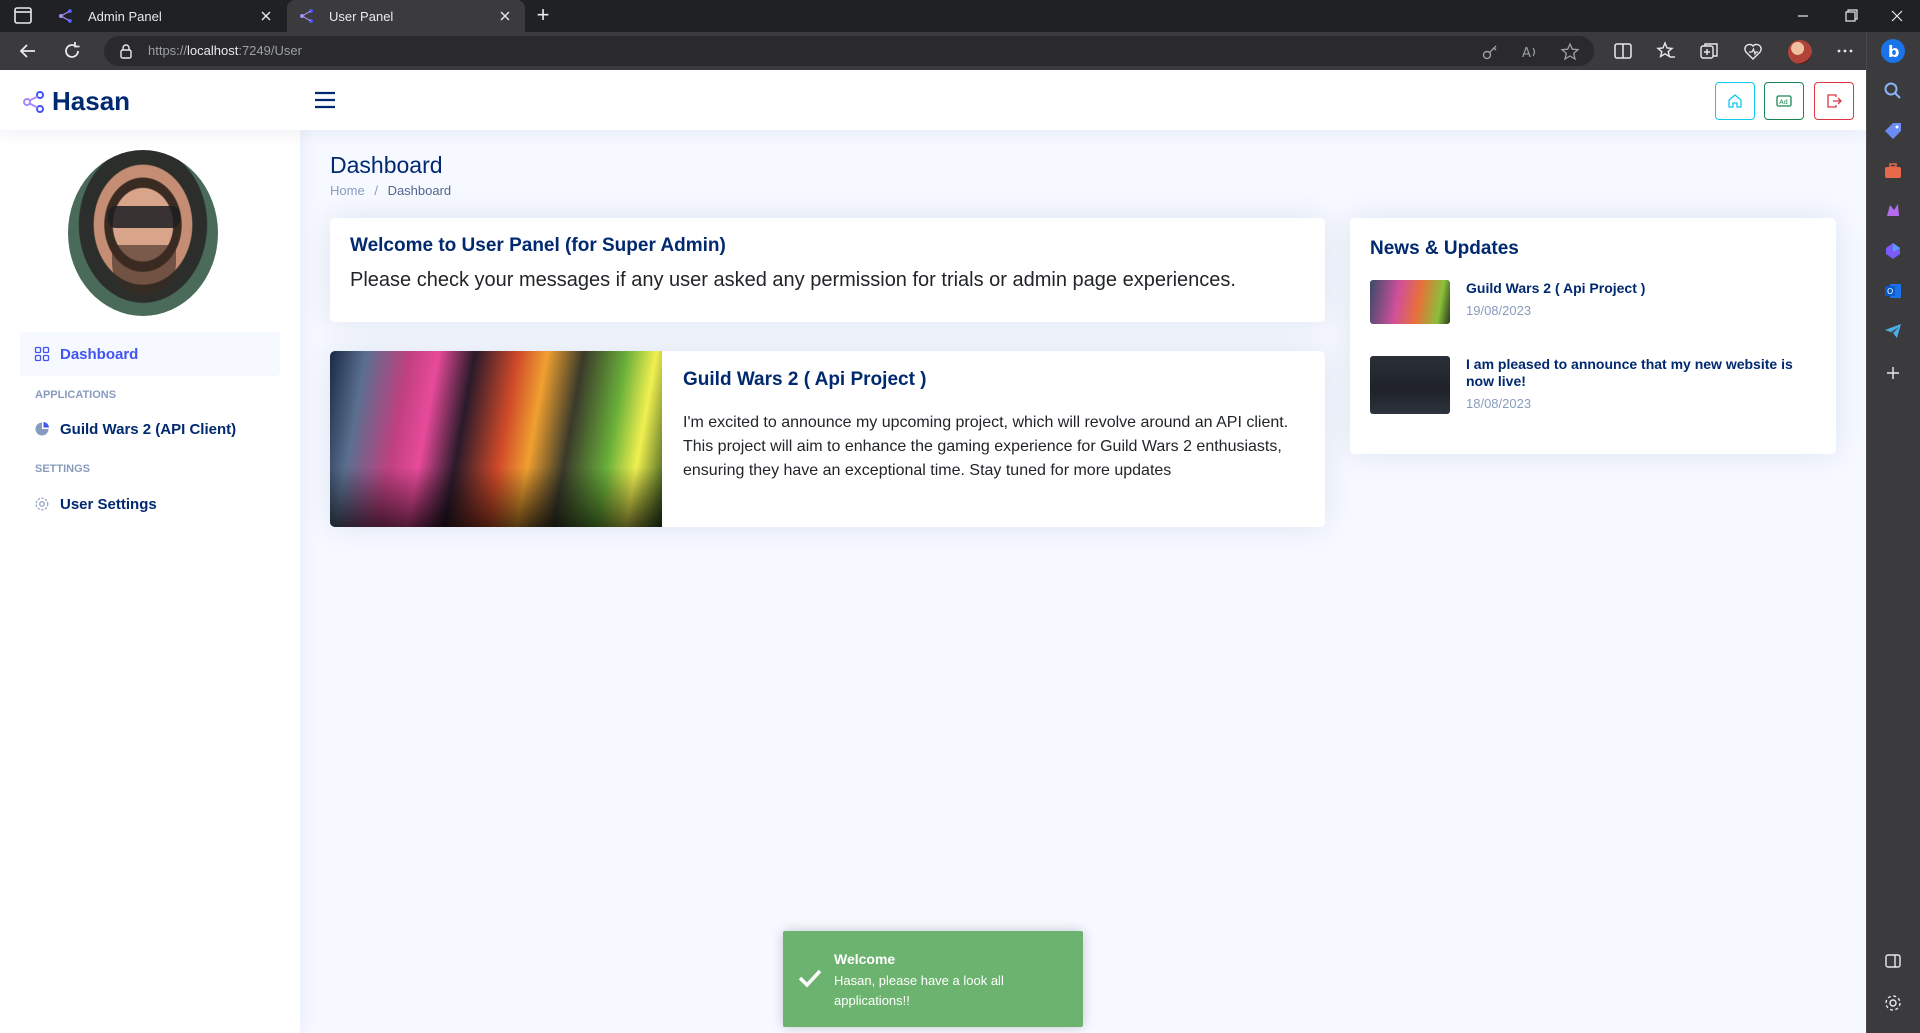 The width and height of the screenshot is (1920, 1033). I want to click on svg-text: A, so click(1526, 53).